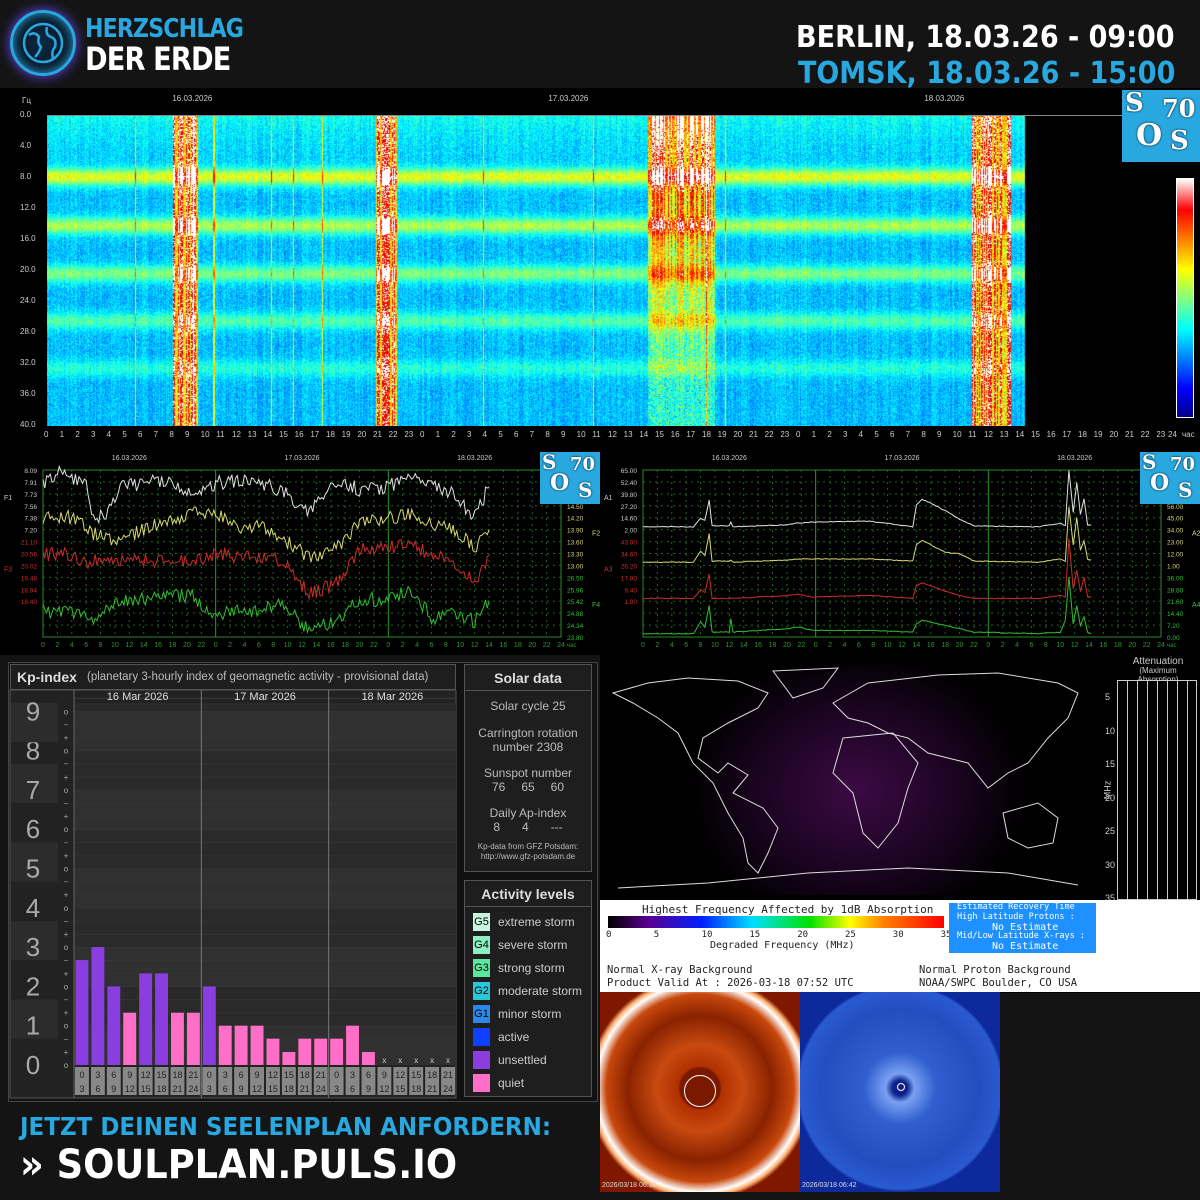 The height and width of the screenshot is (1200, 1200). I want to click on y-tick-label: 26.20, so click(629, 566).